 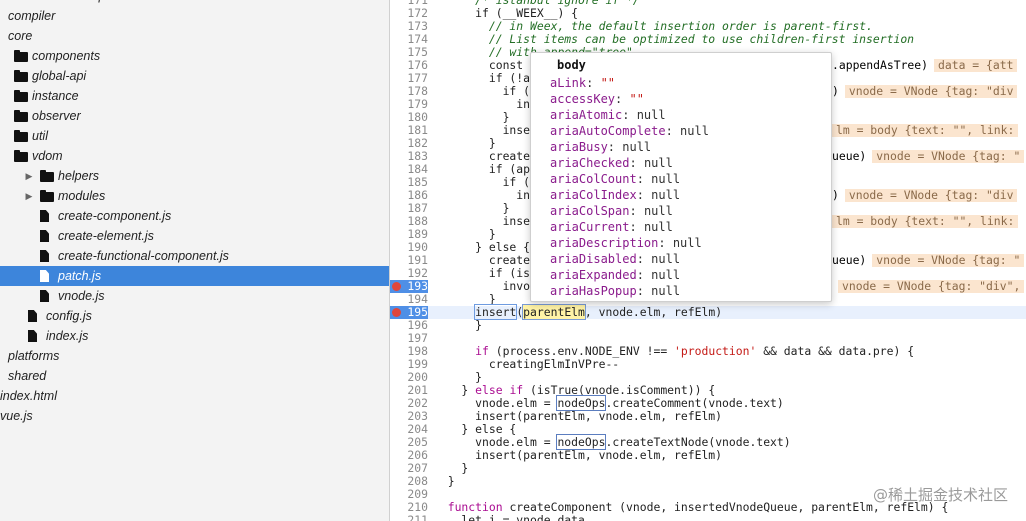 What do you see at coordinates (615, 259) in the screenshot?
I see `property-row: ariaDisabled: null` at bounding box center [615, 259].